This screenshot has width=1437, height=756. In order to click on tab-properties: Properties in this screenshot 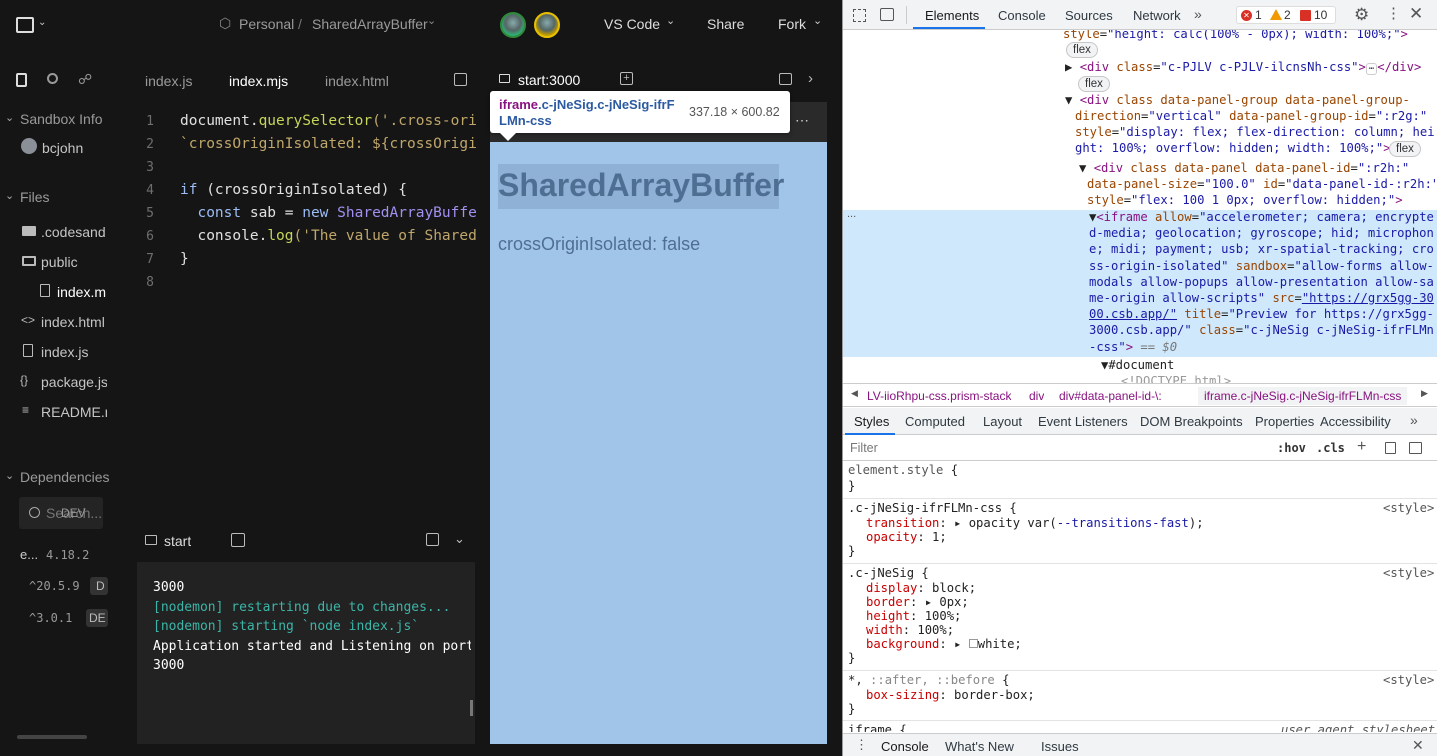, I will do `click(1284, 421)`.